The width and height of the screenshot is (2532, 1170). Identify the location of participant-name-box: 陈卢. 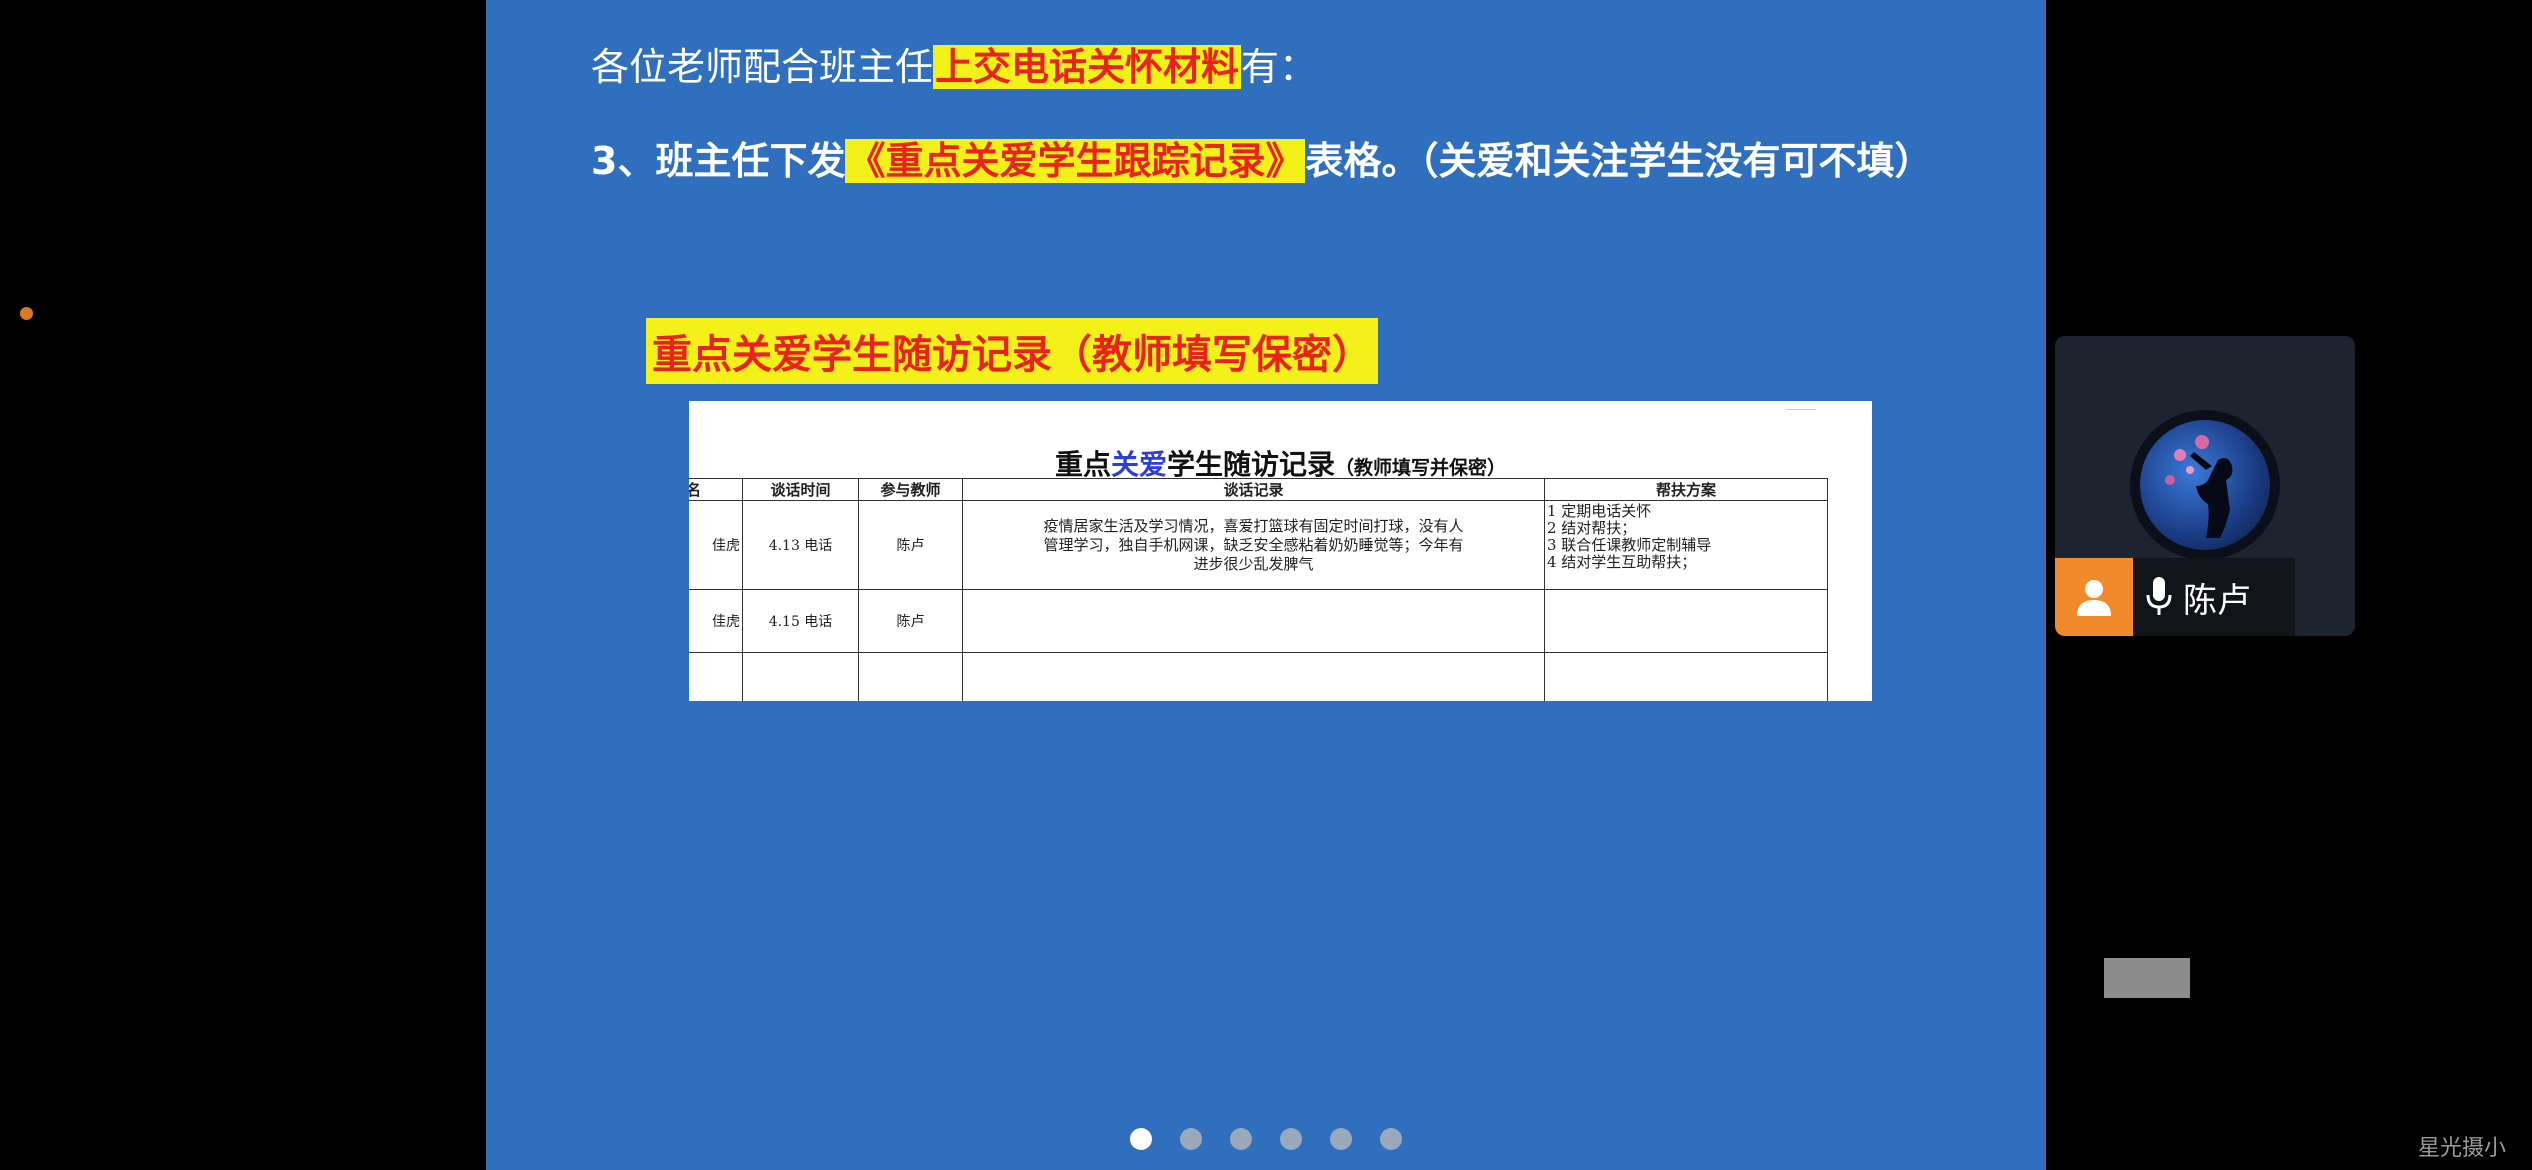
(2214, 597).